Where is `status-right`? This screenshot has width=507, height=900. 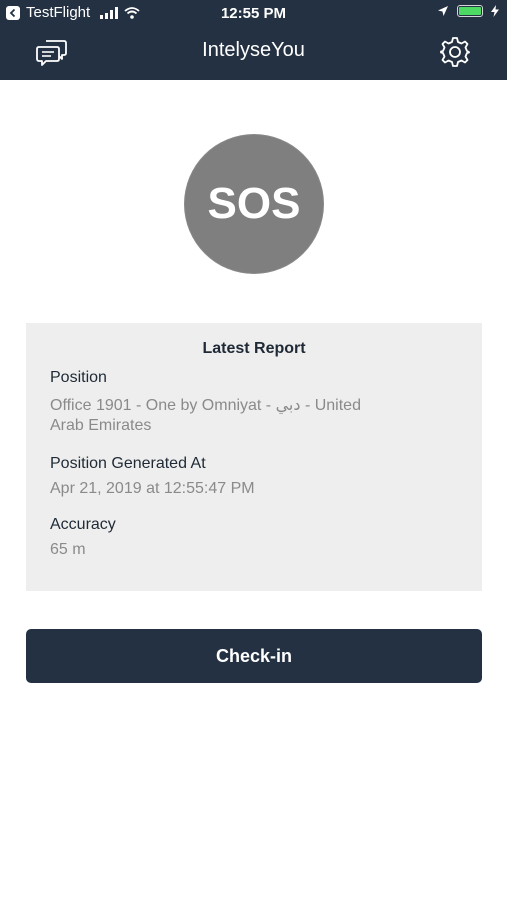
status-right is located at coordinates (468, 11).